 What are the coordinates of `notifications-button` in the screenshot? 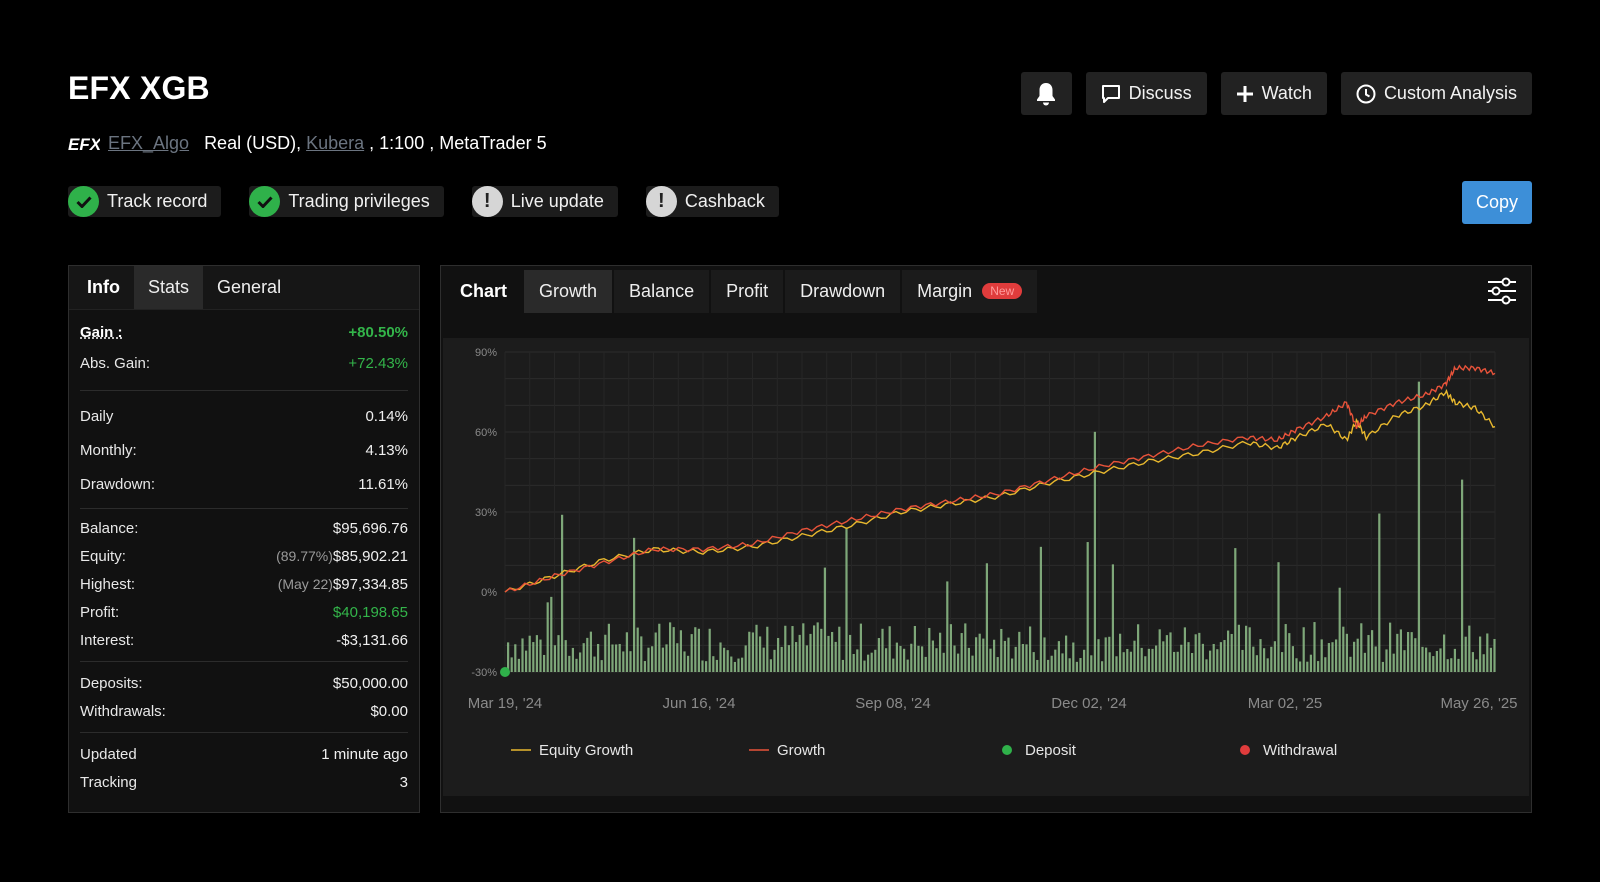 It's located at (1046, 93).